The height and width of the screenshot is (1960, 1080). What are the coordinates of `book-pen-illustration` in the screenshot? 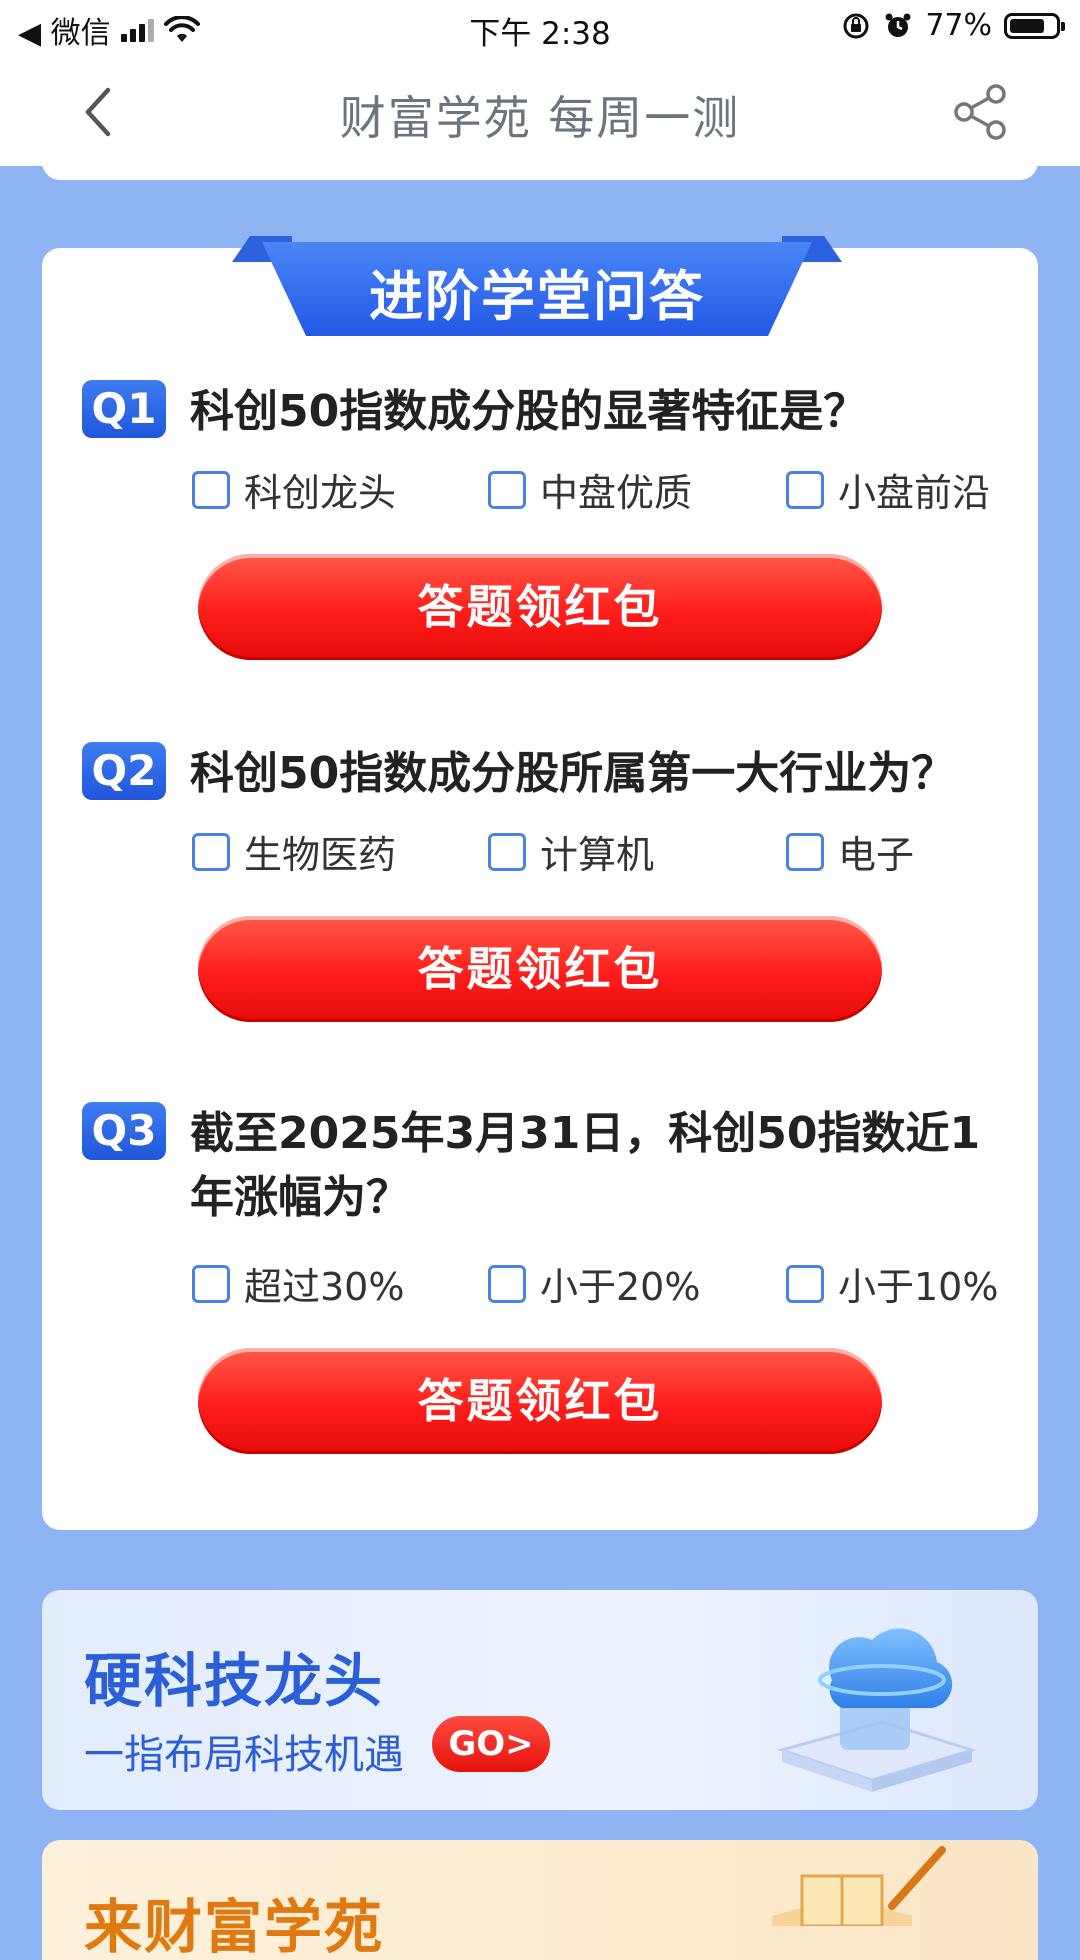 It's located at (859, 1886).